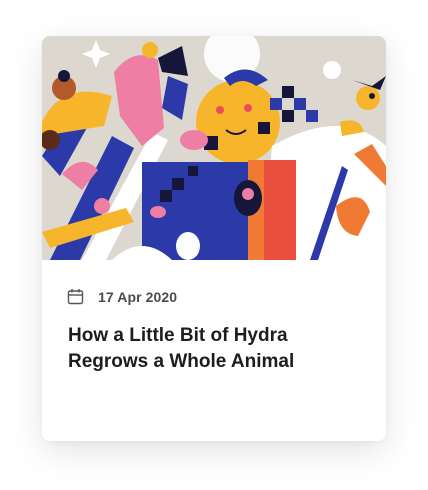  I want to click on article-date: 17 Apr 2020, so click(138, 296).